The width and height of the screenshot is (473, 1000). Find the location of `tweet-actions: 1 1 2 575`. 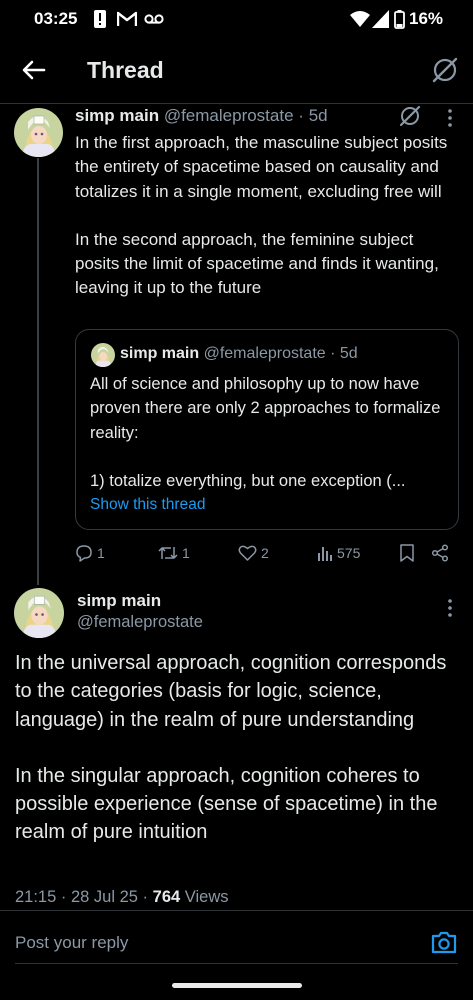

tweet-actions: 1 1 2 575 is located at coordinates (267, 553).